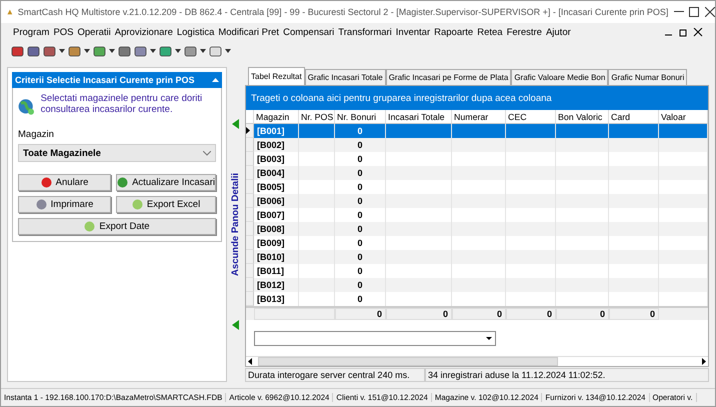 Image resolution: width=716 pixels, height=407 pixels. Describe the element at coordinates (567, 375) in the screenshot. I see `status-text: 34 inregistrari aduse la 11.12.2024 11:02:52.` at that location.